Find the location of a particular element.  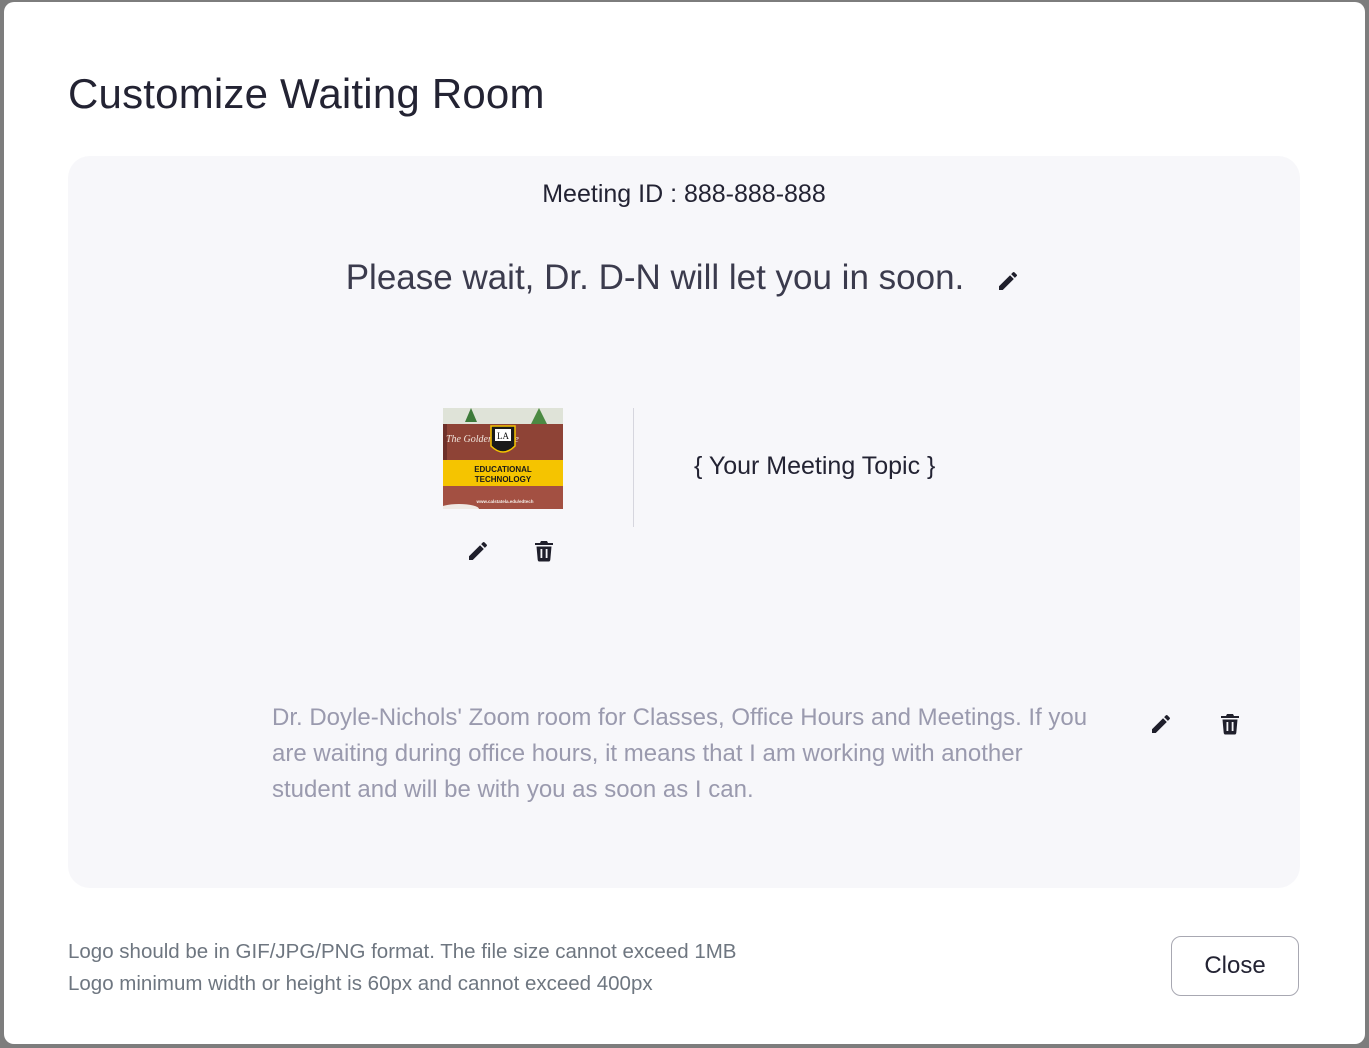

close-button: Close is located at coordinates (1235, 966).